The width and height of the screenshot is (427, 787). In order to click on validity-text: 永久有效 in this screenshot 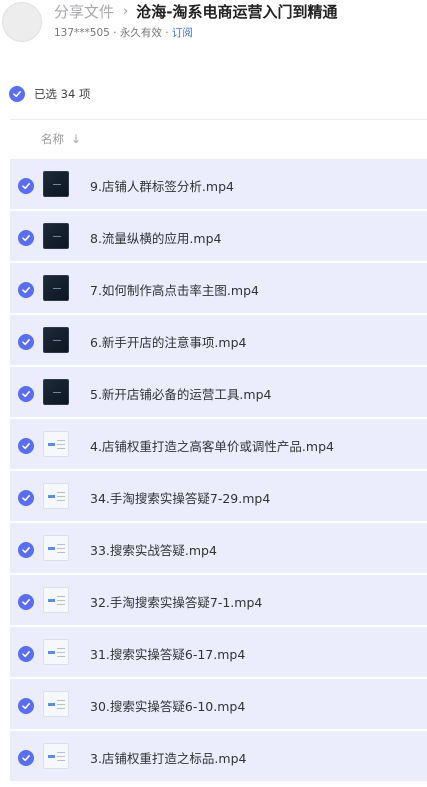, I will do `click(140, 33)`.